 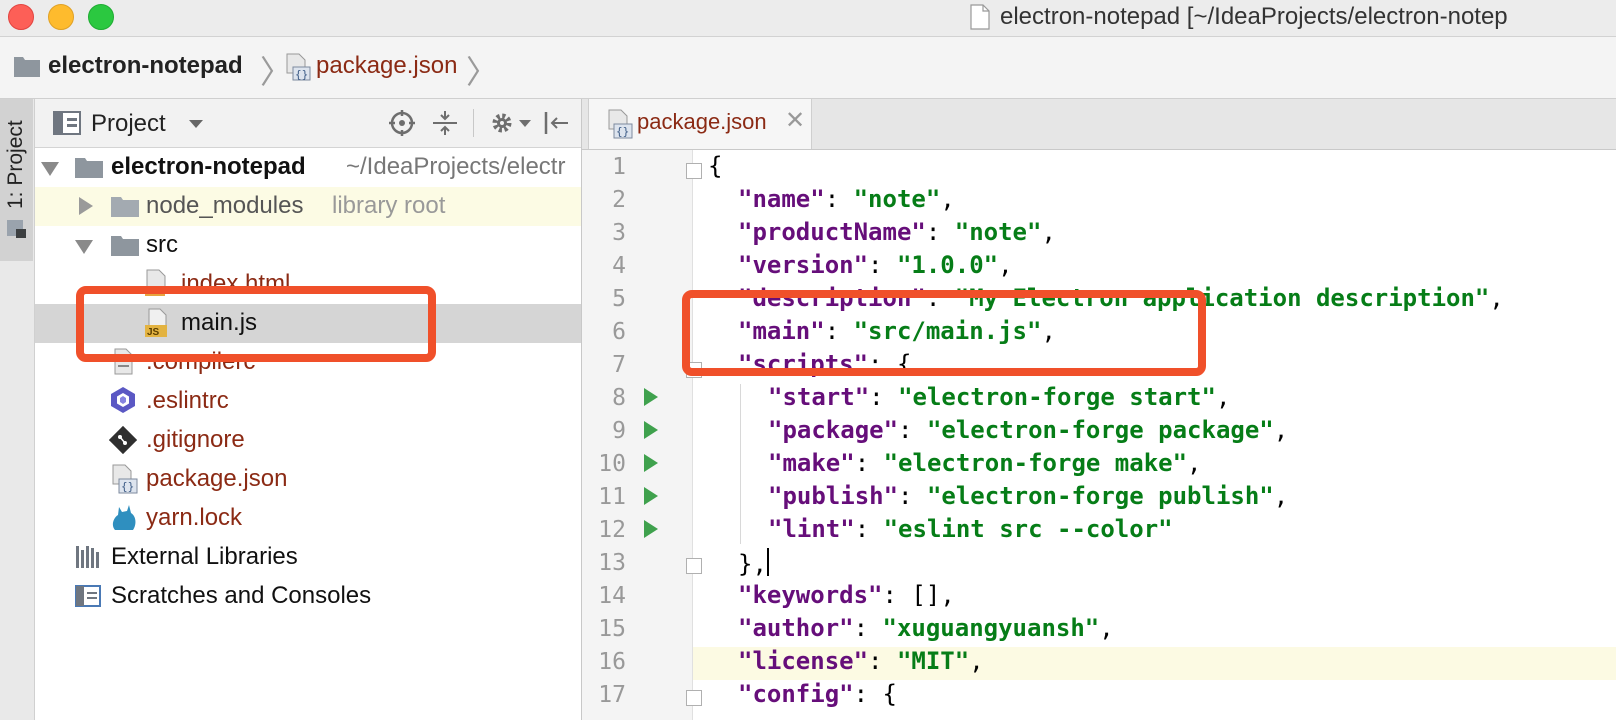 I want to click on yarn-cat-icon, so click(x=124, y=517).